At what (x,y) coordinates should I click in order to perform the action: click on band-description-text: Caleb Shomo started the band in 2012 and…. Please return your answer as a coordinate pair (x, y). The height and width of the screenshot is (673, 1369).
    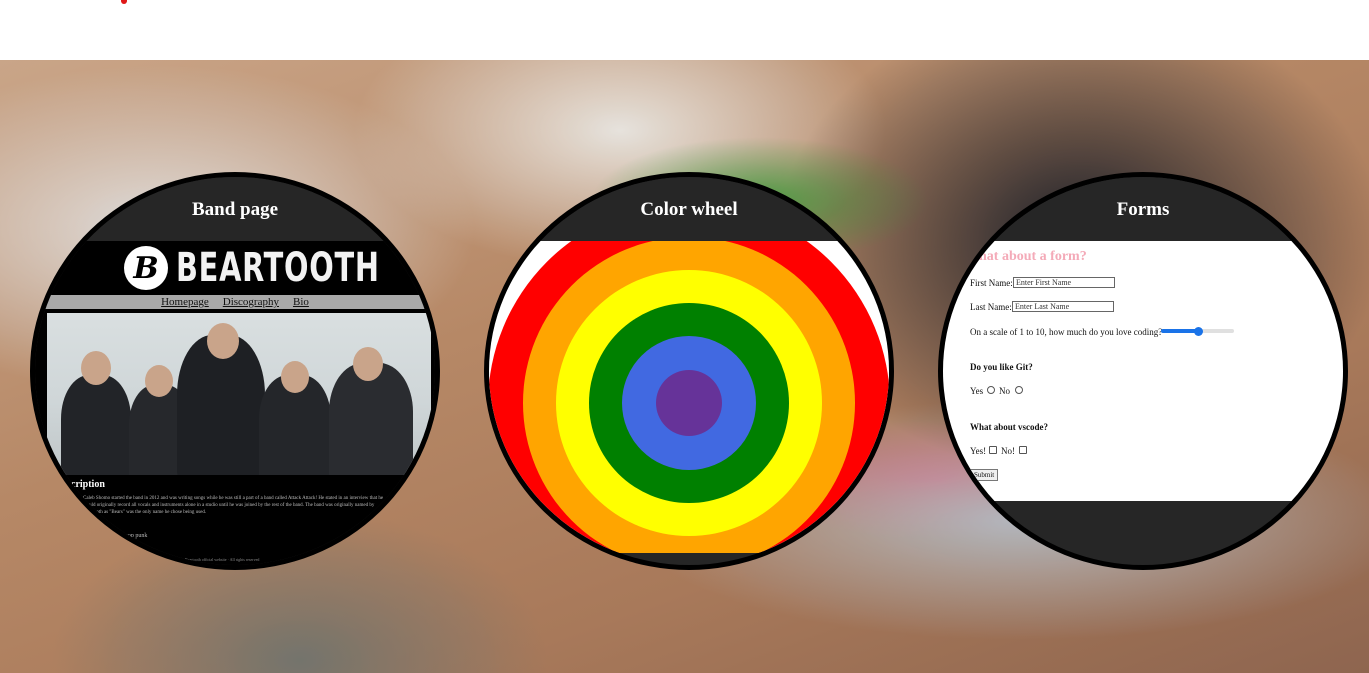
    Looking at the image, I should click on (233, 505).